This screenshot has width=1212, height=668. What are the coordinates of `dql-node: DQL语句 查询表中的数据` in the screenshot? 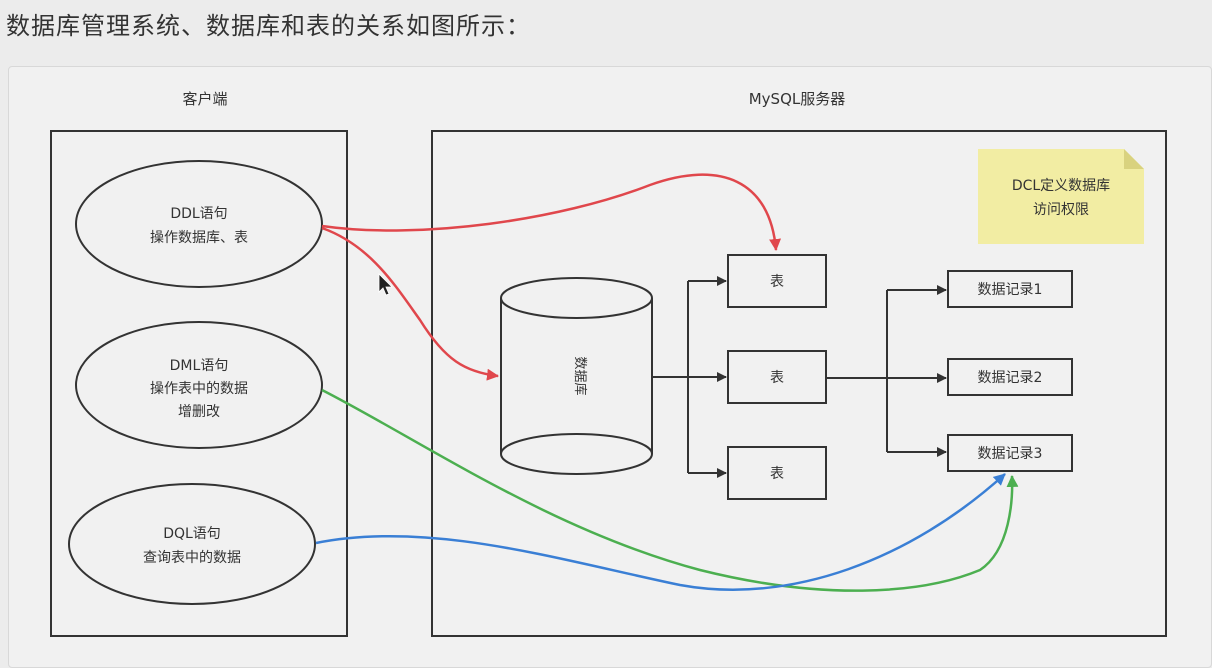 It's located at (192, 544).